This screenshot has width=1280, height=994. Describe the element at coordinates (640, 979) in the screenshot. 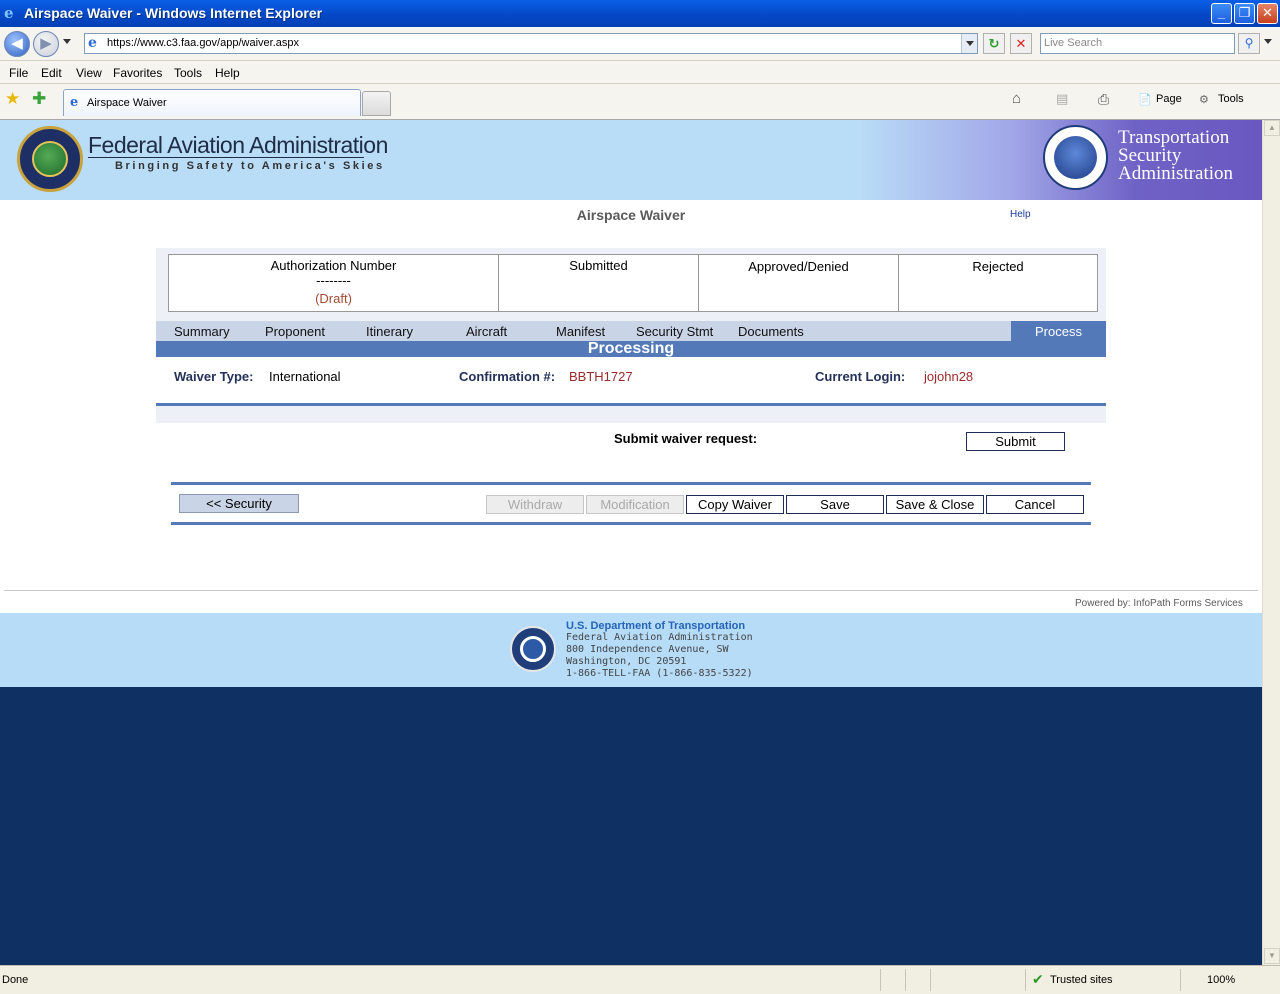

I see `status-bar: Done ✔ Trusted sites 100%` at that location.